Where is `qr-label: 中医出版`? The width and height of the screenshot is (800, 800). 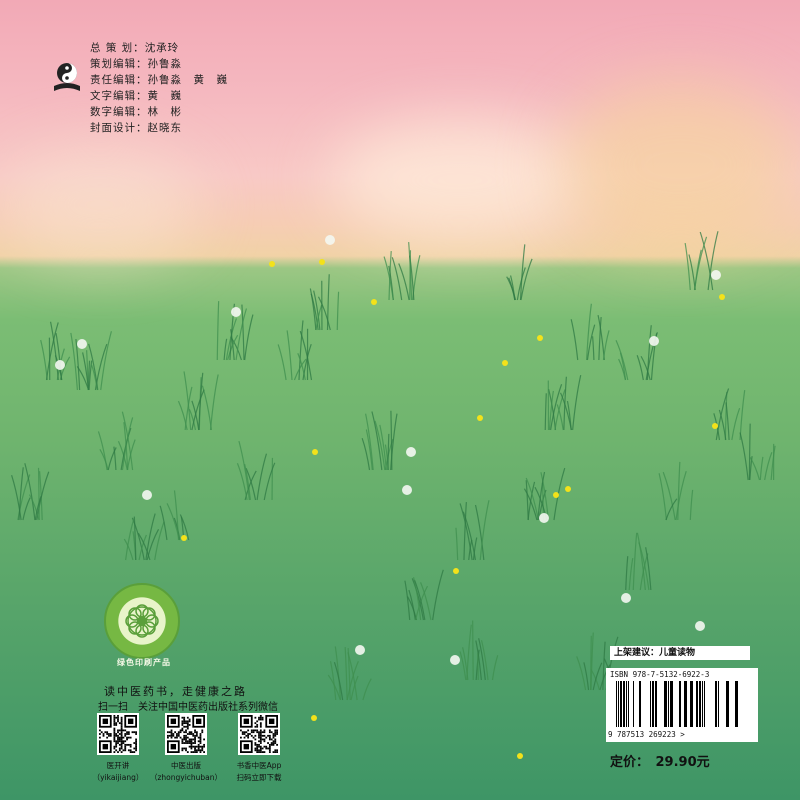
qr-label: 中医出版 is located at coordinates (186, 765).